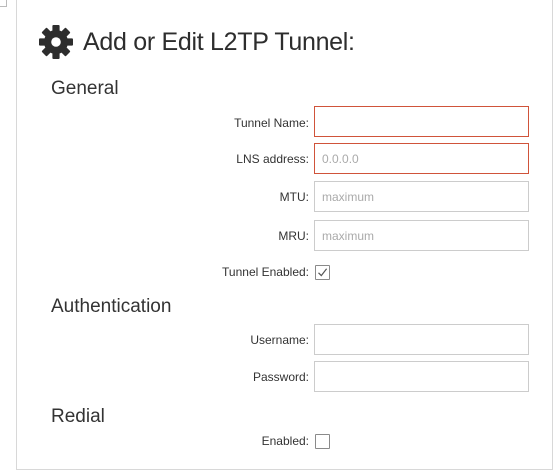 The image size is (553, 470). Describe the element at coordinates (421, 196) in the screenshot. I see `mtu-input` at that location.